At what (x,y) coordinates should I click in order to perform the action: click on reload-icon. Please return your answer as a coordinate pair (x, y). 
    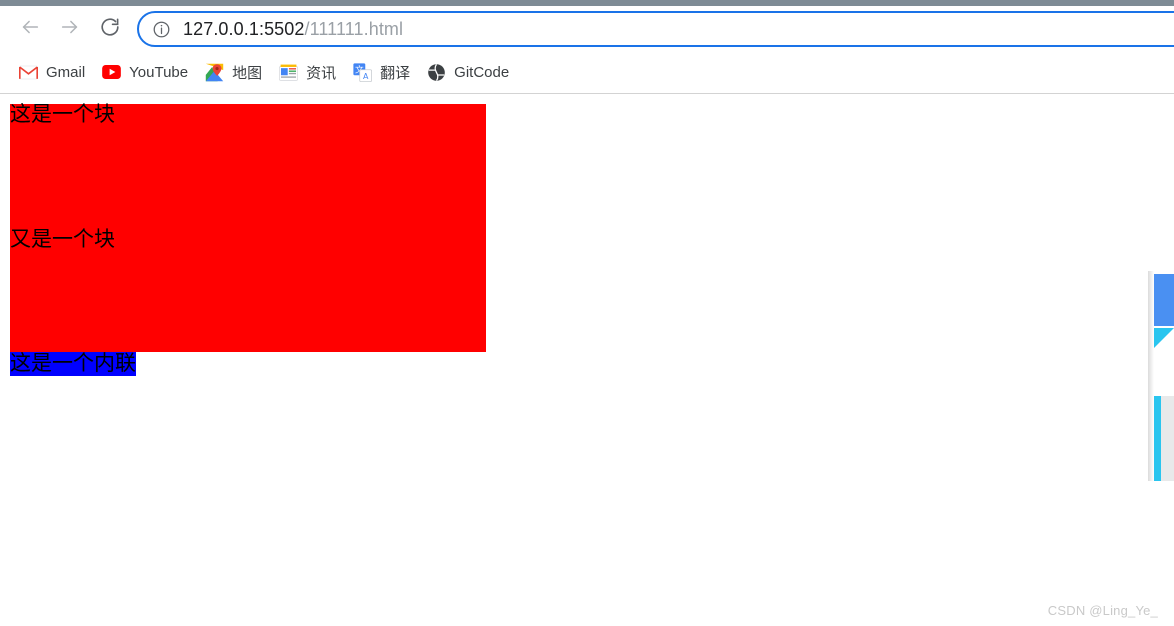
    Looking at the image, I should click on (110, 29).